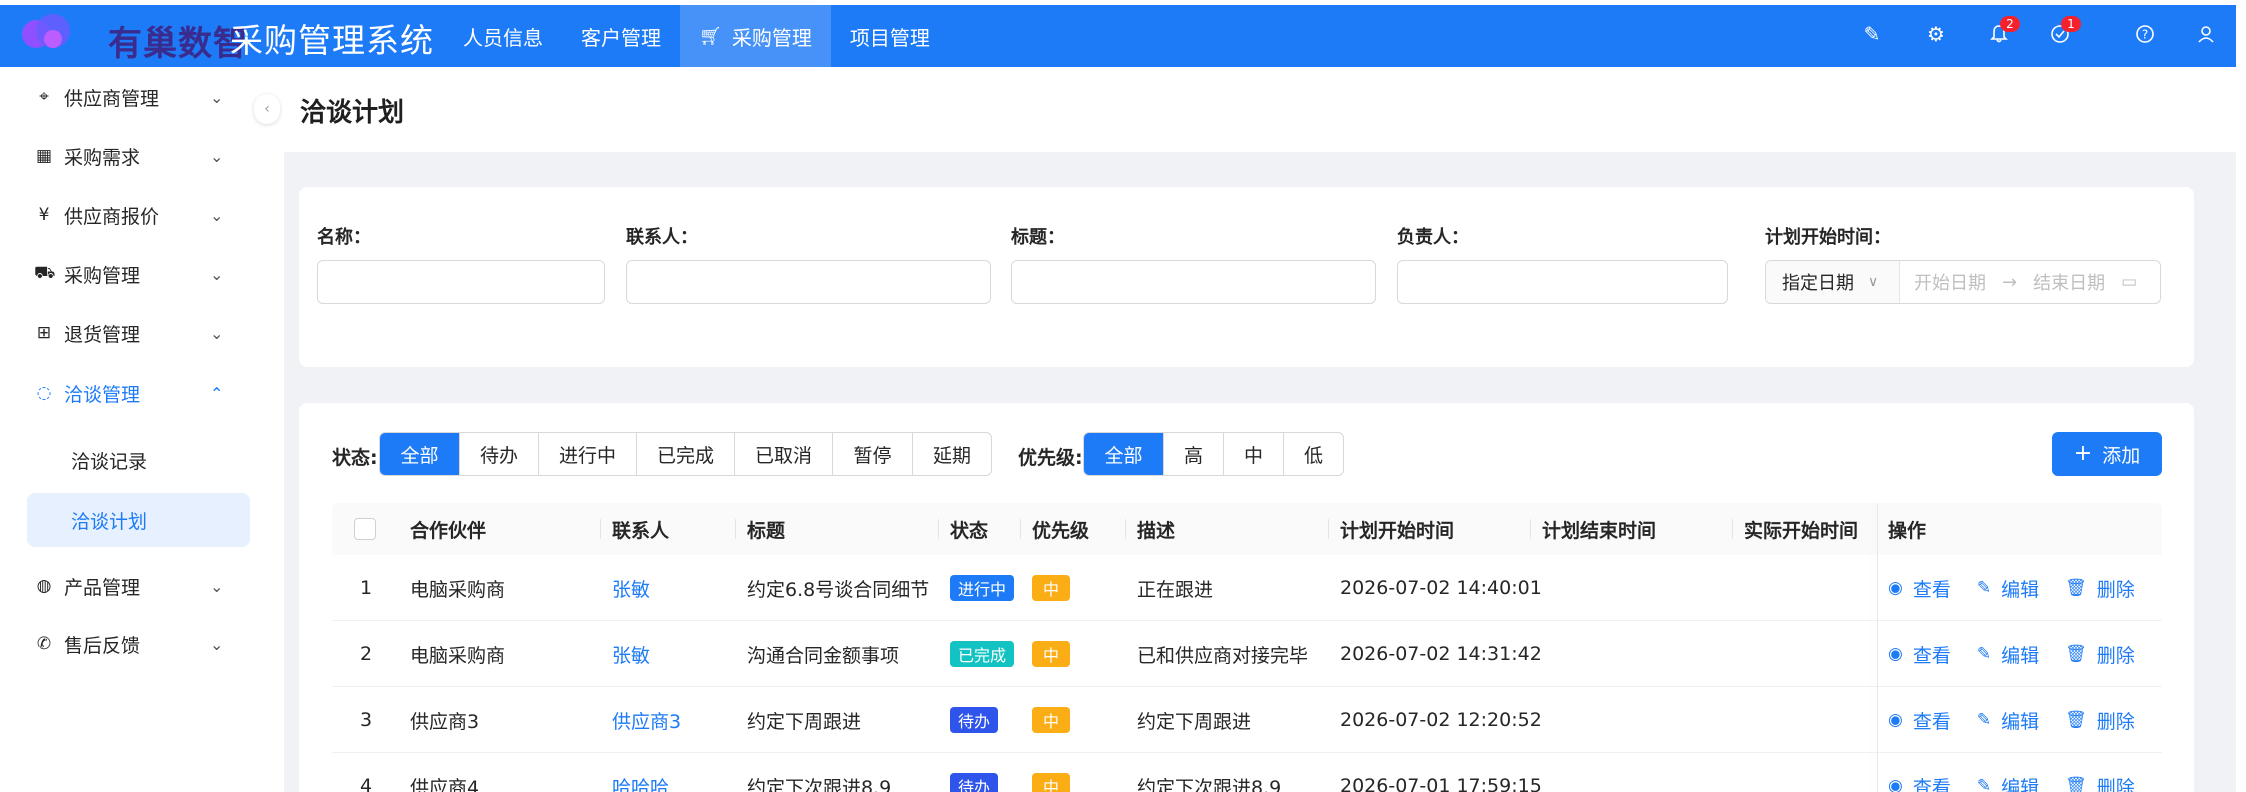 The width and height of the screenshot is (2246, 792). What do you see at coordinates (1801, 529) in the screenshot?
I see `column-header-actual-start: 实际开始时间` at bounding box center [1801, 529].